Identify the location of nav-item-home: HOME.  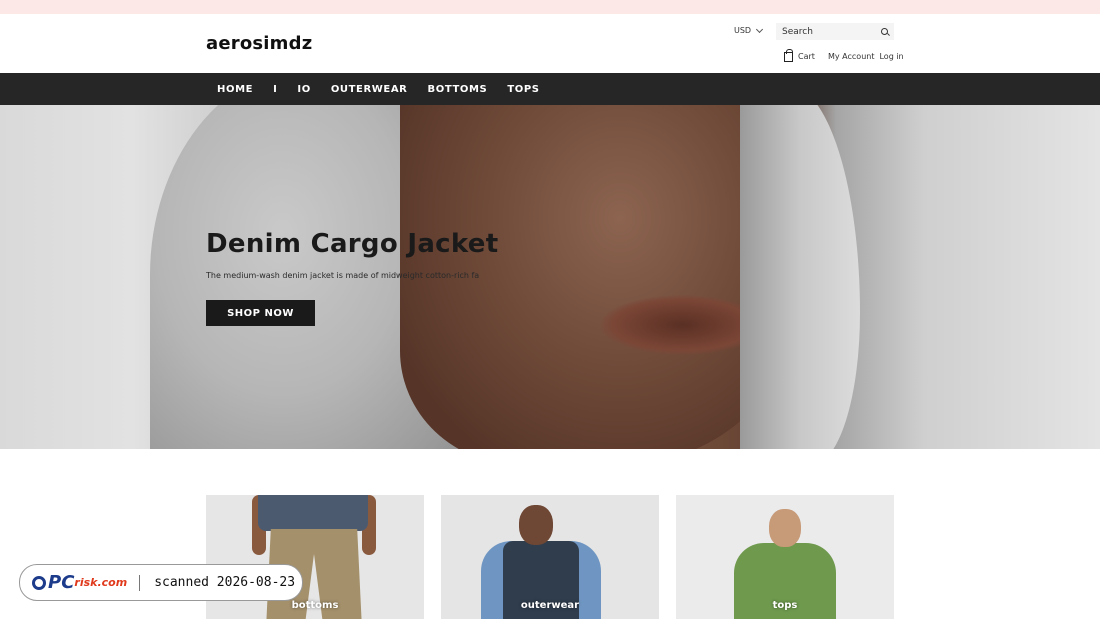
(234, 89).